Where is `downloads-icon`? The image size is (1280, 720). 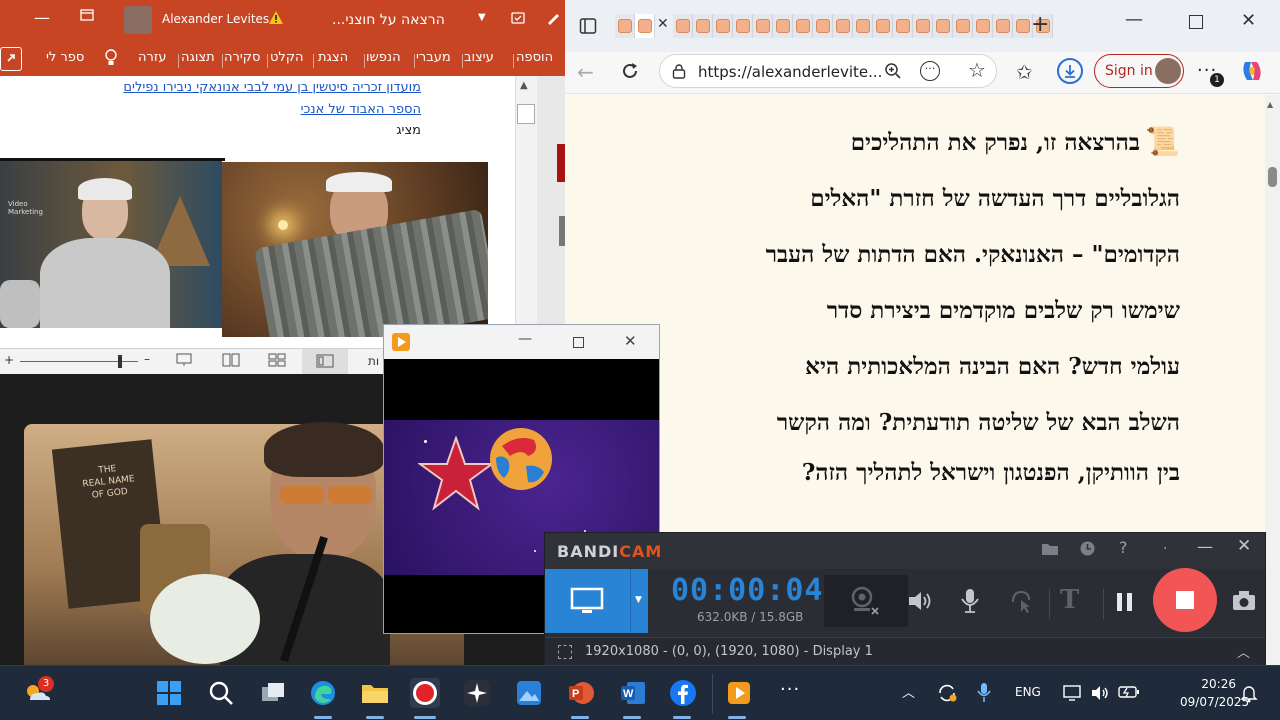 downloads-icon is located at coordinates (1070, 71).